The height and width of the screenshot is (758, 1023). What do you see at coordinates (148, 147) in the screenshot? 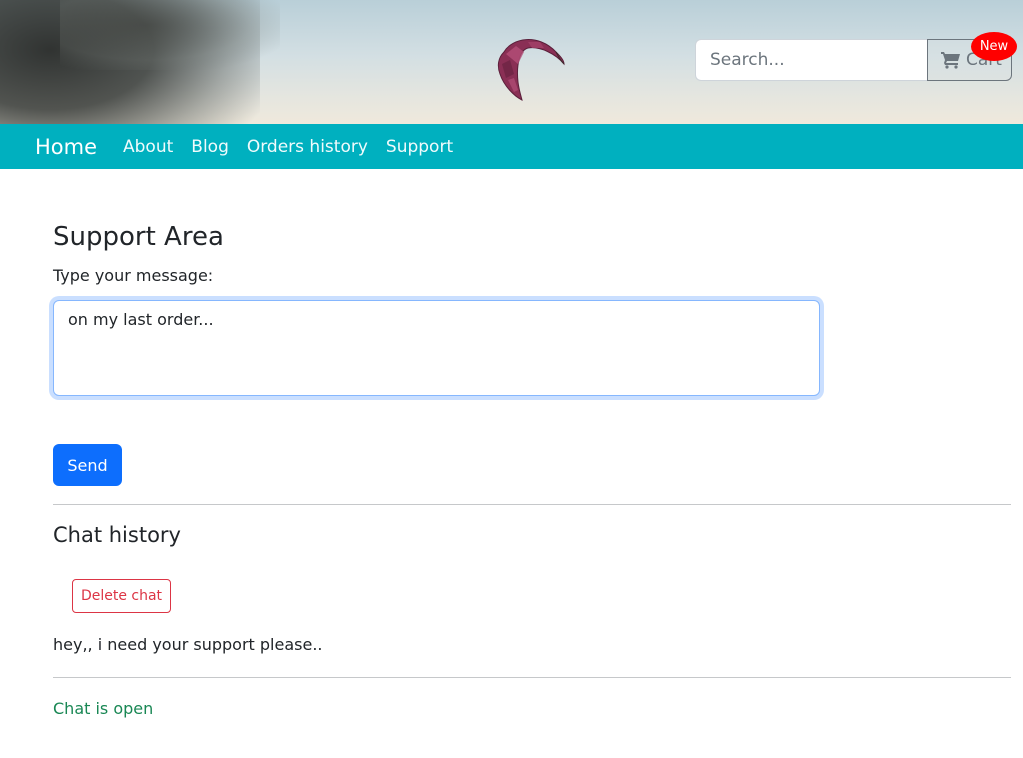
I see `nav-about-link: About` at bounding box center [148, 147].